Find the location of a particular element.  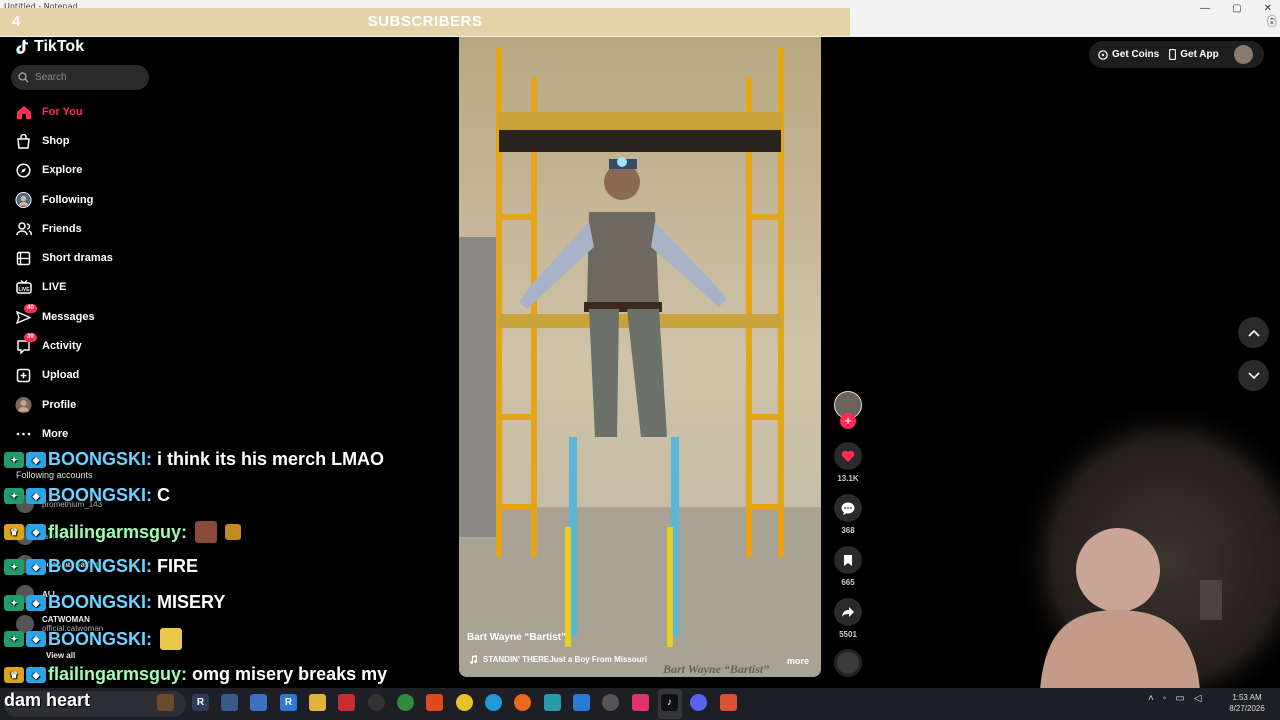

previous-video-button is located at coordinates (1253, 332).